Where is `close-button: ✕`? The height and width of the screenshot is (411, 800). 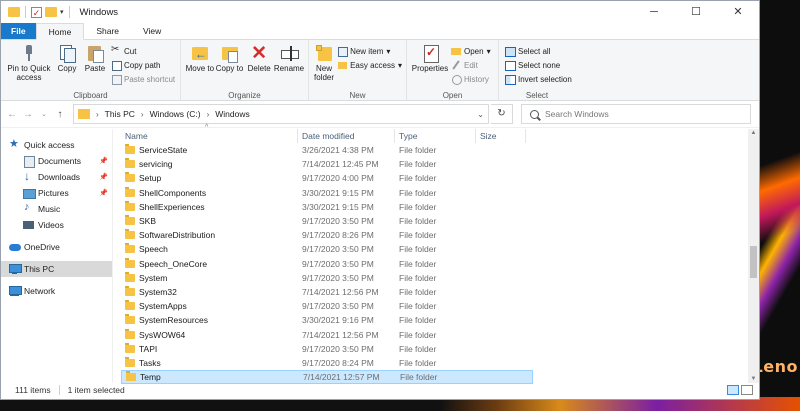 close-button: ✕ is located at coordinates (738, 12).